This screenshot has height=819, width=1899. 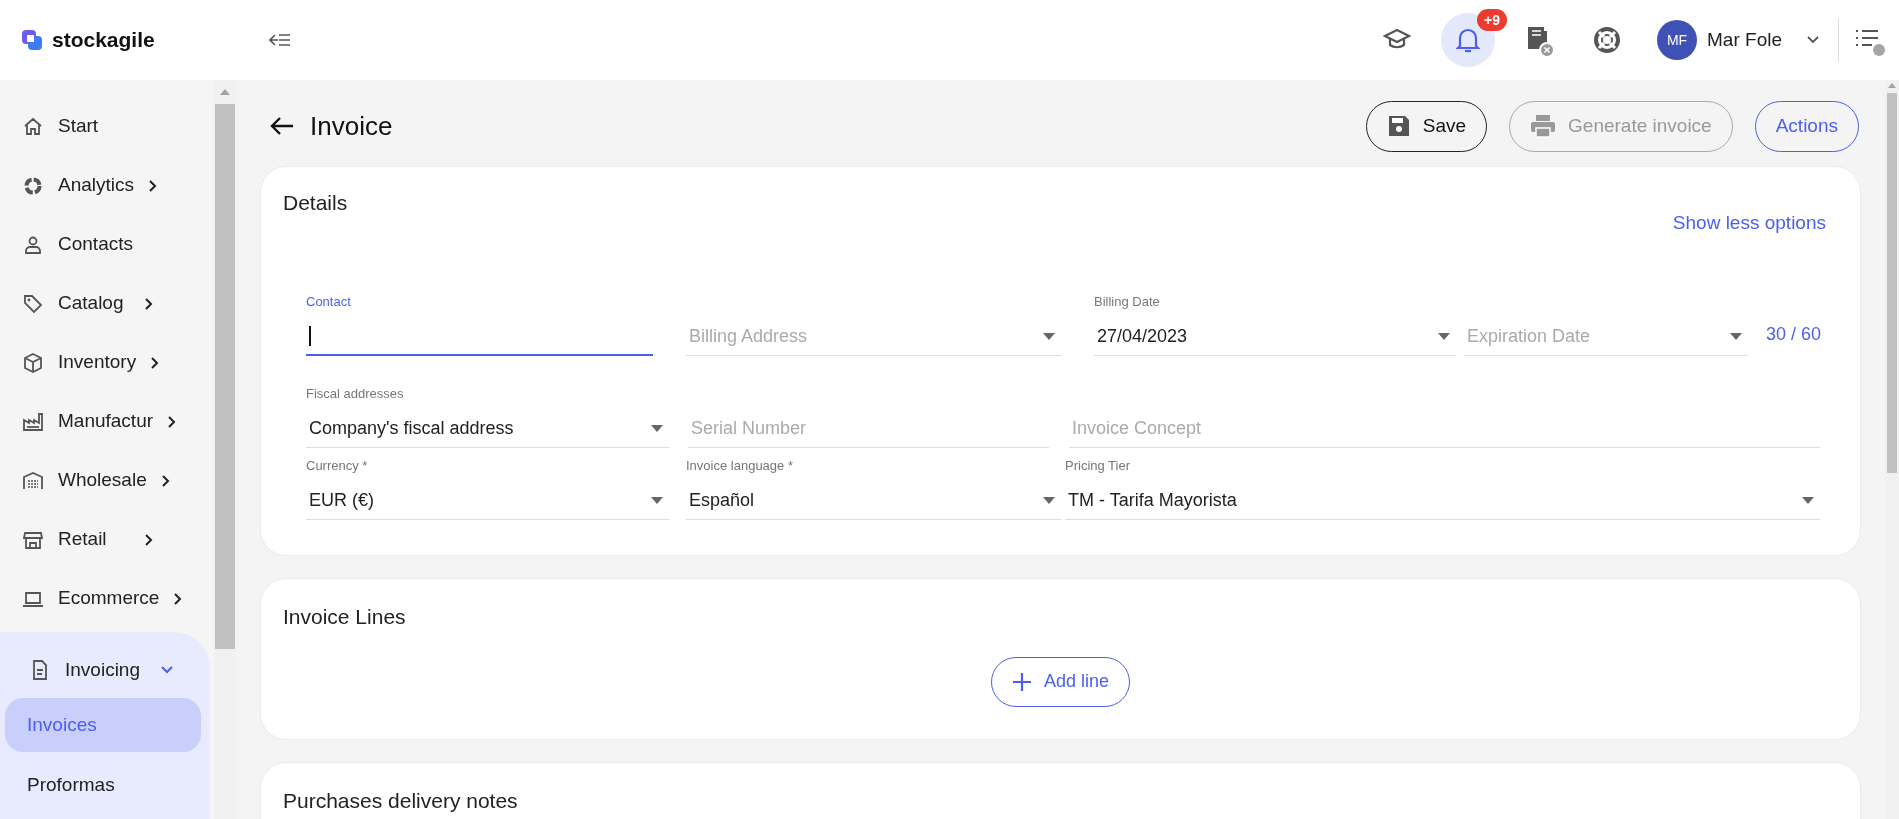 What do you see at coordinates (351, 126) in the screenshot?
I see `page-title: Invoice` at bounding box center [351, 126].